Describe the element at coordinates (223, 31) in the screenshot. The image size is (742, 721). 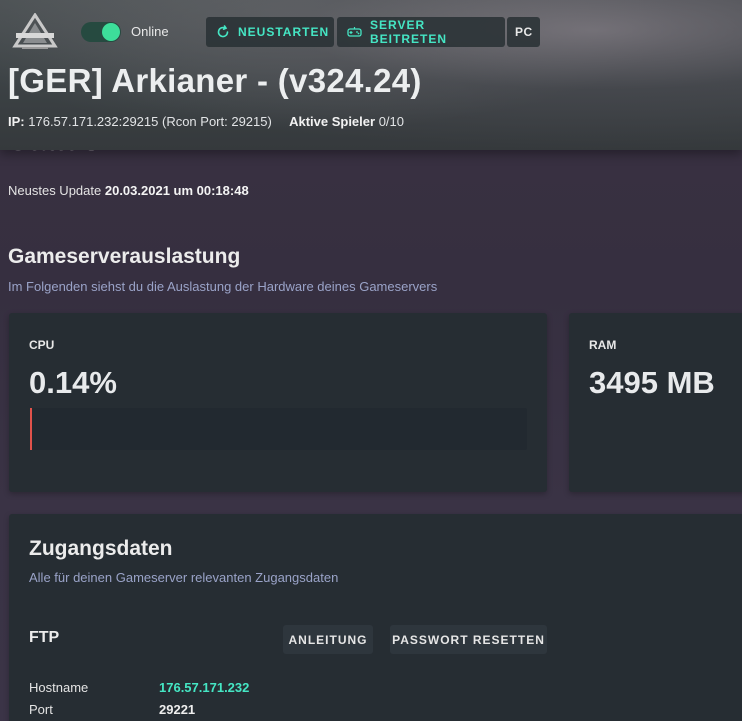
I see `refresh-icon` at that location.